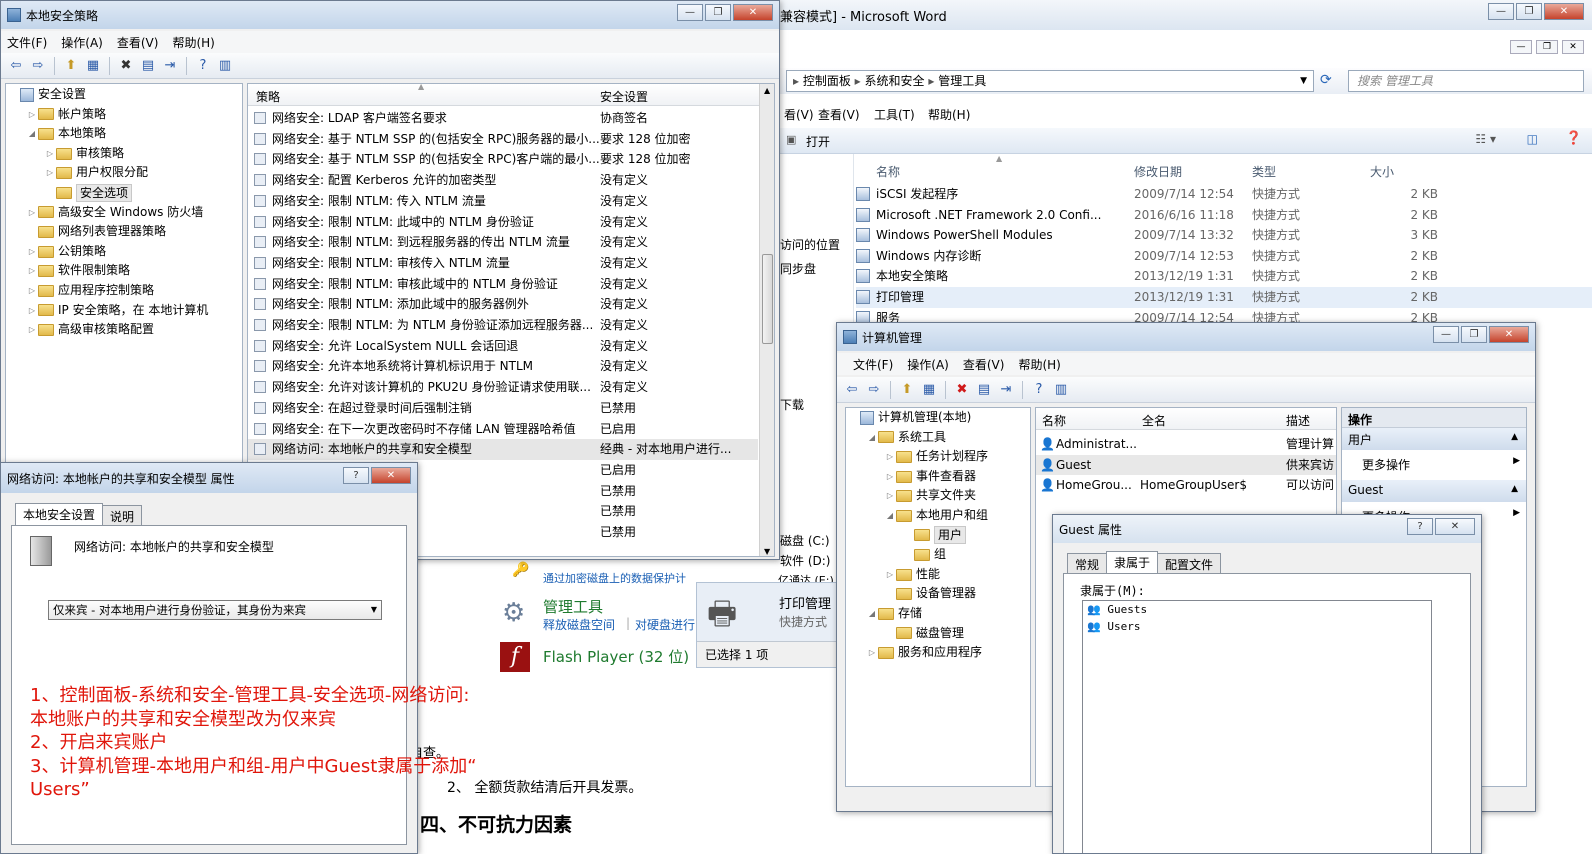 This screenshot has height=854, width=1592. I want to click on policy-row: 网络安全: 允许 LocalSystem NULL 会话回退 没有定义, so click(503, 346).